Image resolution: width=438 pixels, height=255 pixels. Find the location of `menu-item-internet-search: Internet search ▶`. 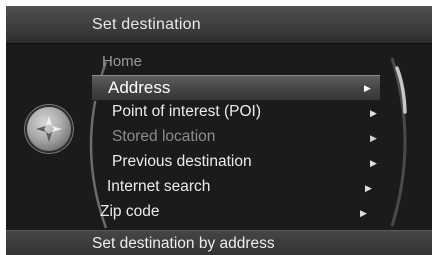

menu-item-internet-search: Internet search ▶ is located at coordinates (238, 187).